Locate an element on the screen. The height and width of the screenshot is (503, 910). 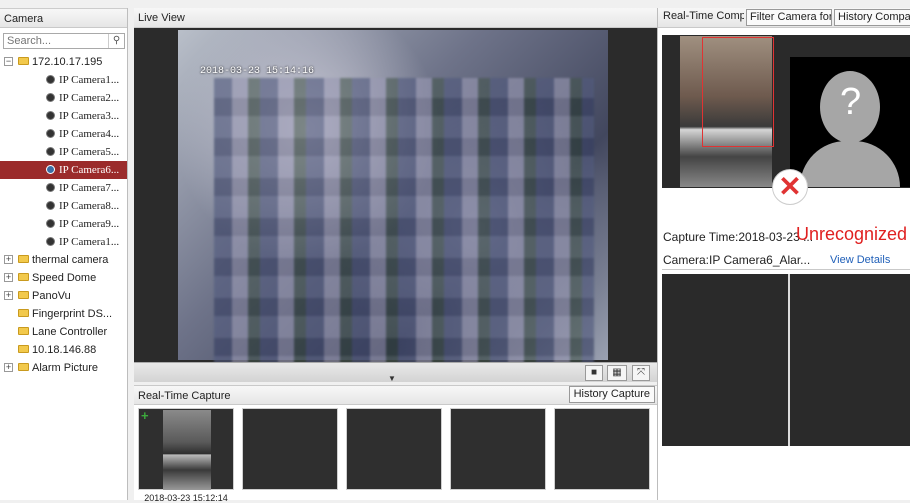
live-view-title: Live View is located at coordinates (395, 18).